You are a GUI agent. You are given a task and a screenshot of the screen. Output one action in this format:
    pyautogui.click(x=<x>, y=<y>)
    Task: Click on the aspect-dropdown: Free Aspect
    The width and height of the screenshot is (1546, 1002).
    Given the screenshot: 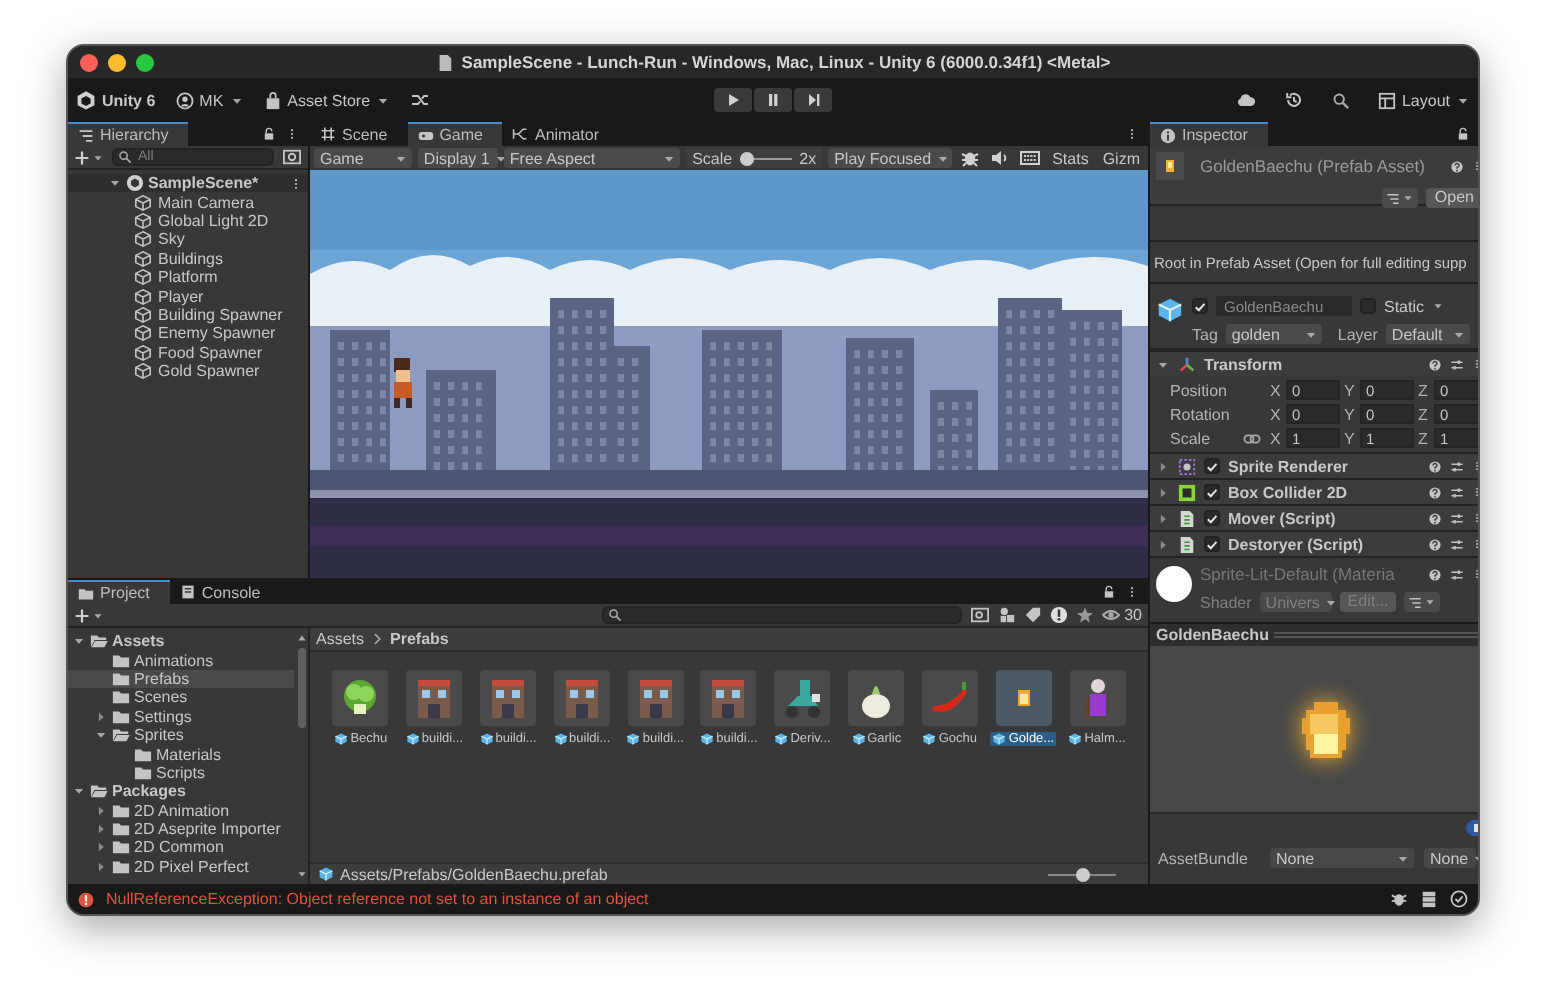 What is the action you would take?
    pyautogui.click(x=592, y=158)
    